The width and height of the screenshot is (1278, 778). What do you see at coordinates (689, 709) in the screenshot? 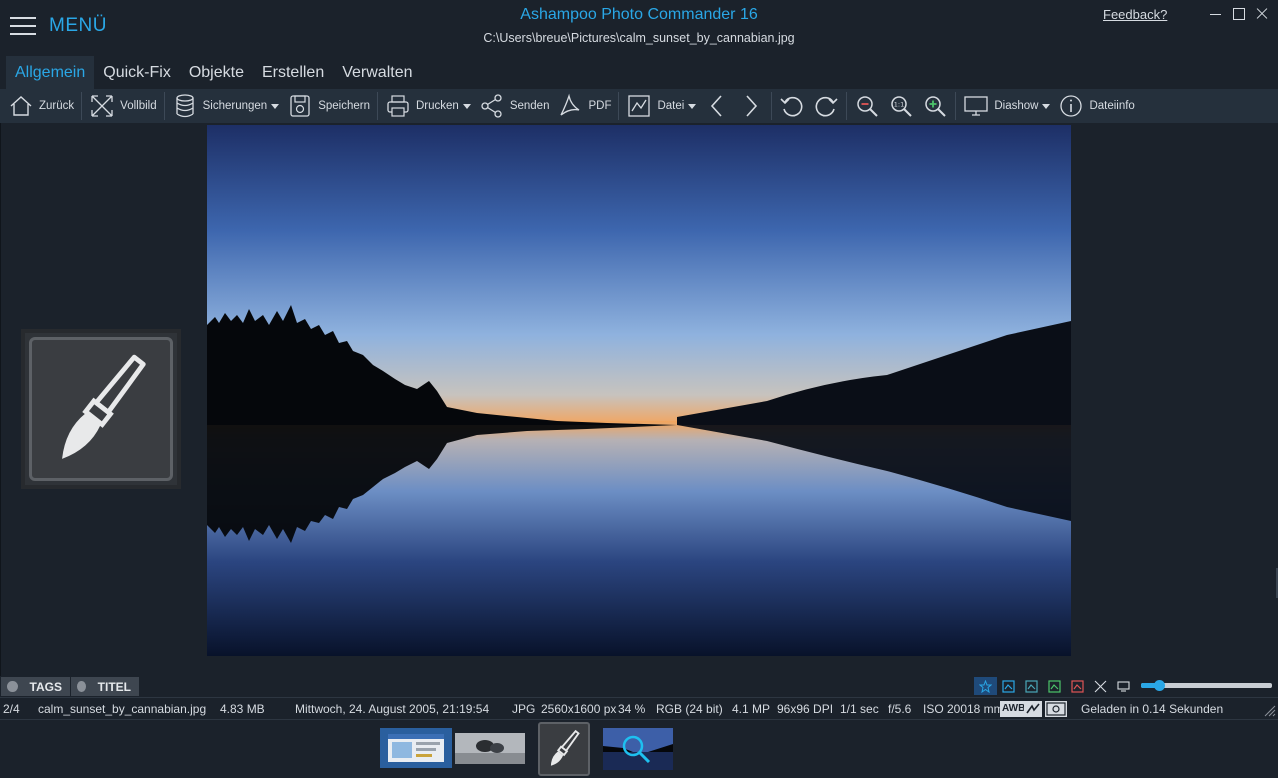
I see `status-color: RGB (24 bit)` at bounding box center [689, 709].